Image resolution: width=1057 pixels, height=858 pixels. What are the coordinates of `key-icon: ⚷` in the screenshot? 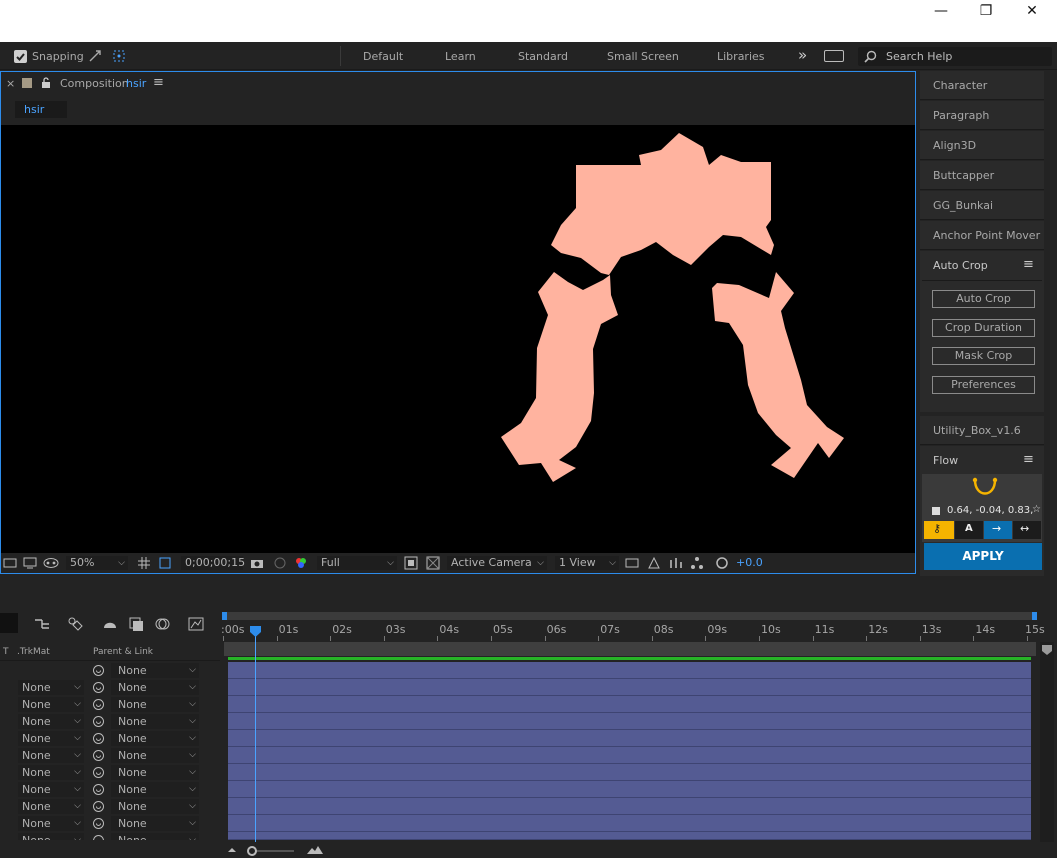 It's located at (937, 528).